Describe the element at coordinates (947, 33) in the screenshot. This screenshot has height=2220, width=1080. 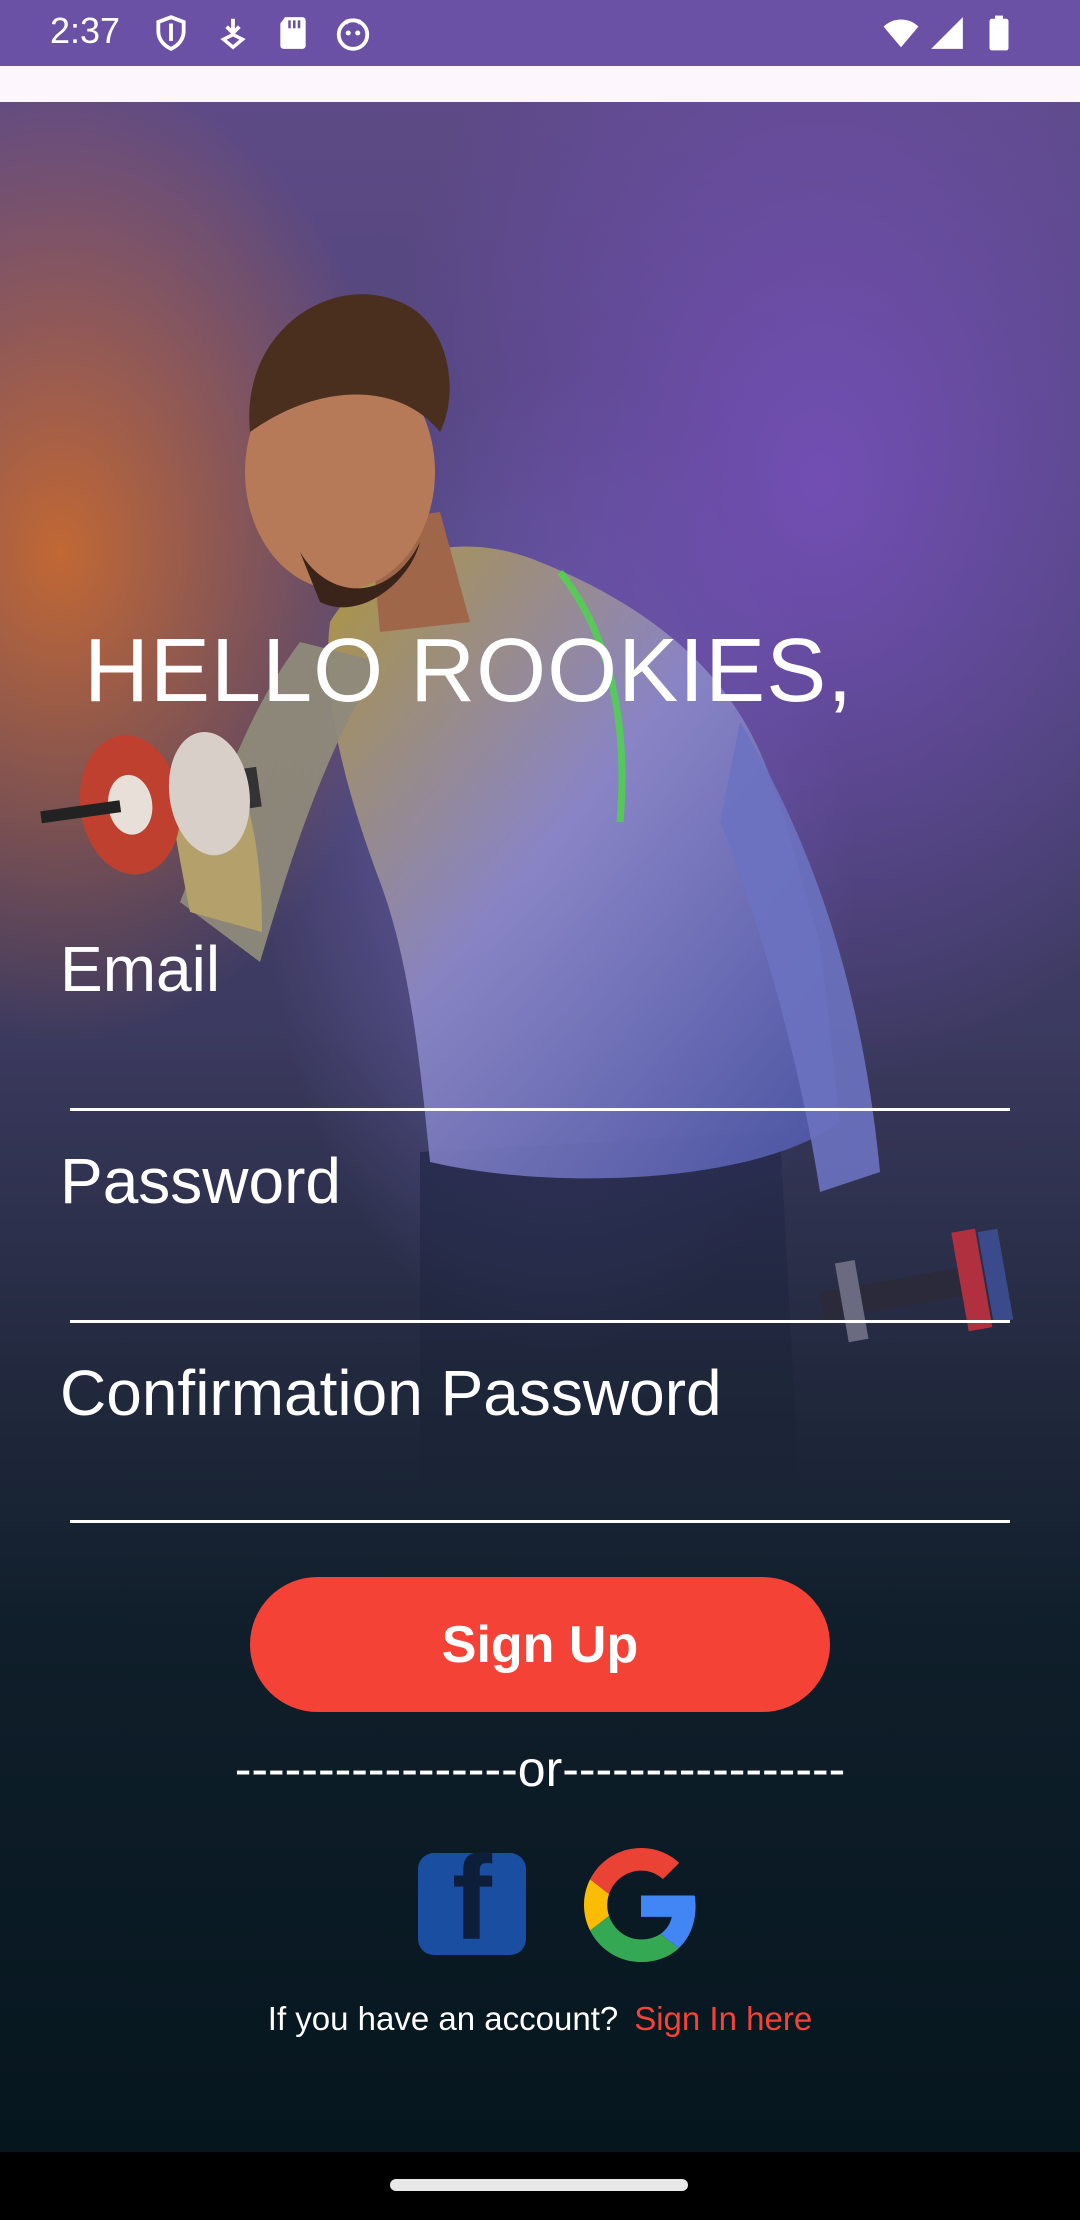
I see `signal-icon` at that location.